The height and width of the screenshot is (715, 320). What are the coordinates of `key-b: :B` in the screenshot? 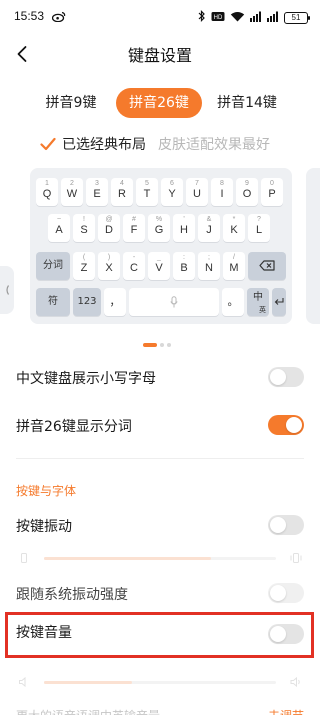 It's located at (184, 266).